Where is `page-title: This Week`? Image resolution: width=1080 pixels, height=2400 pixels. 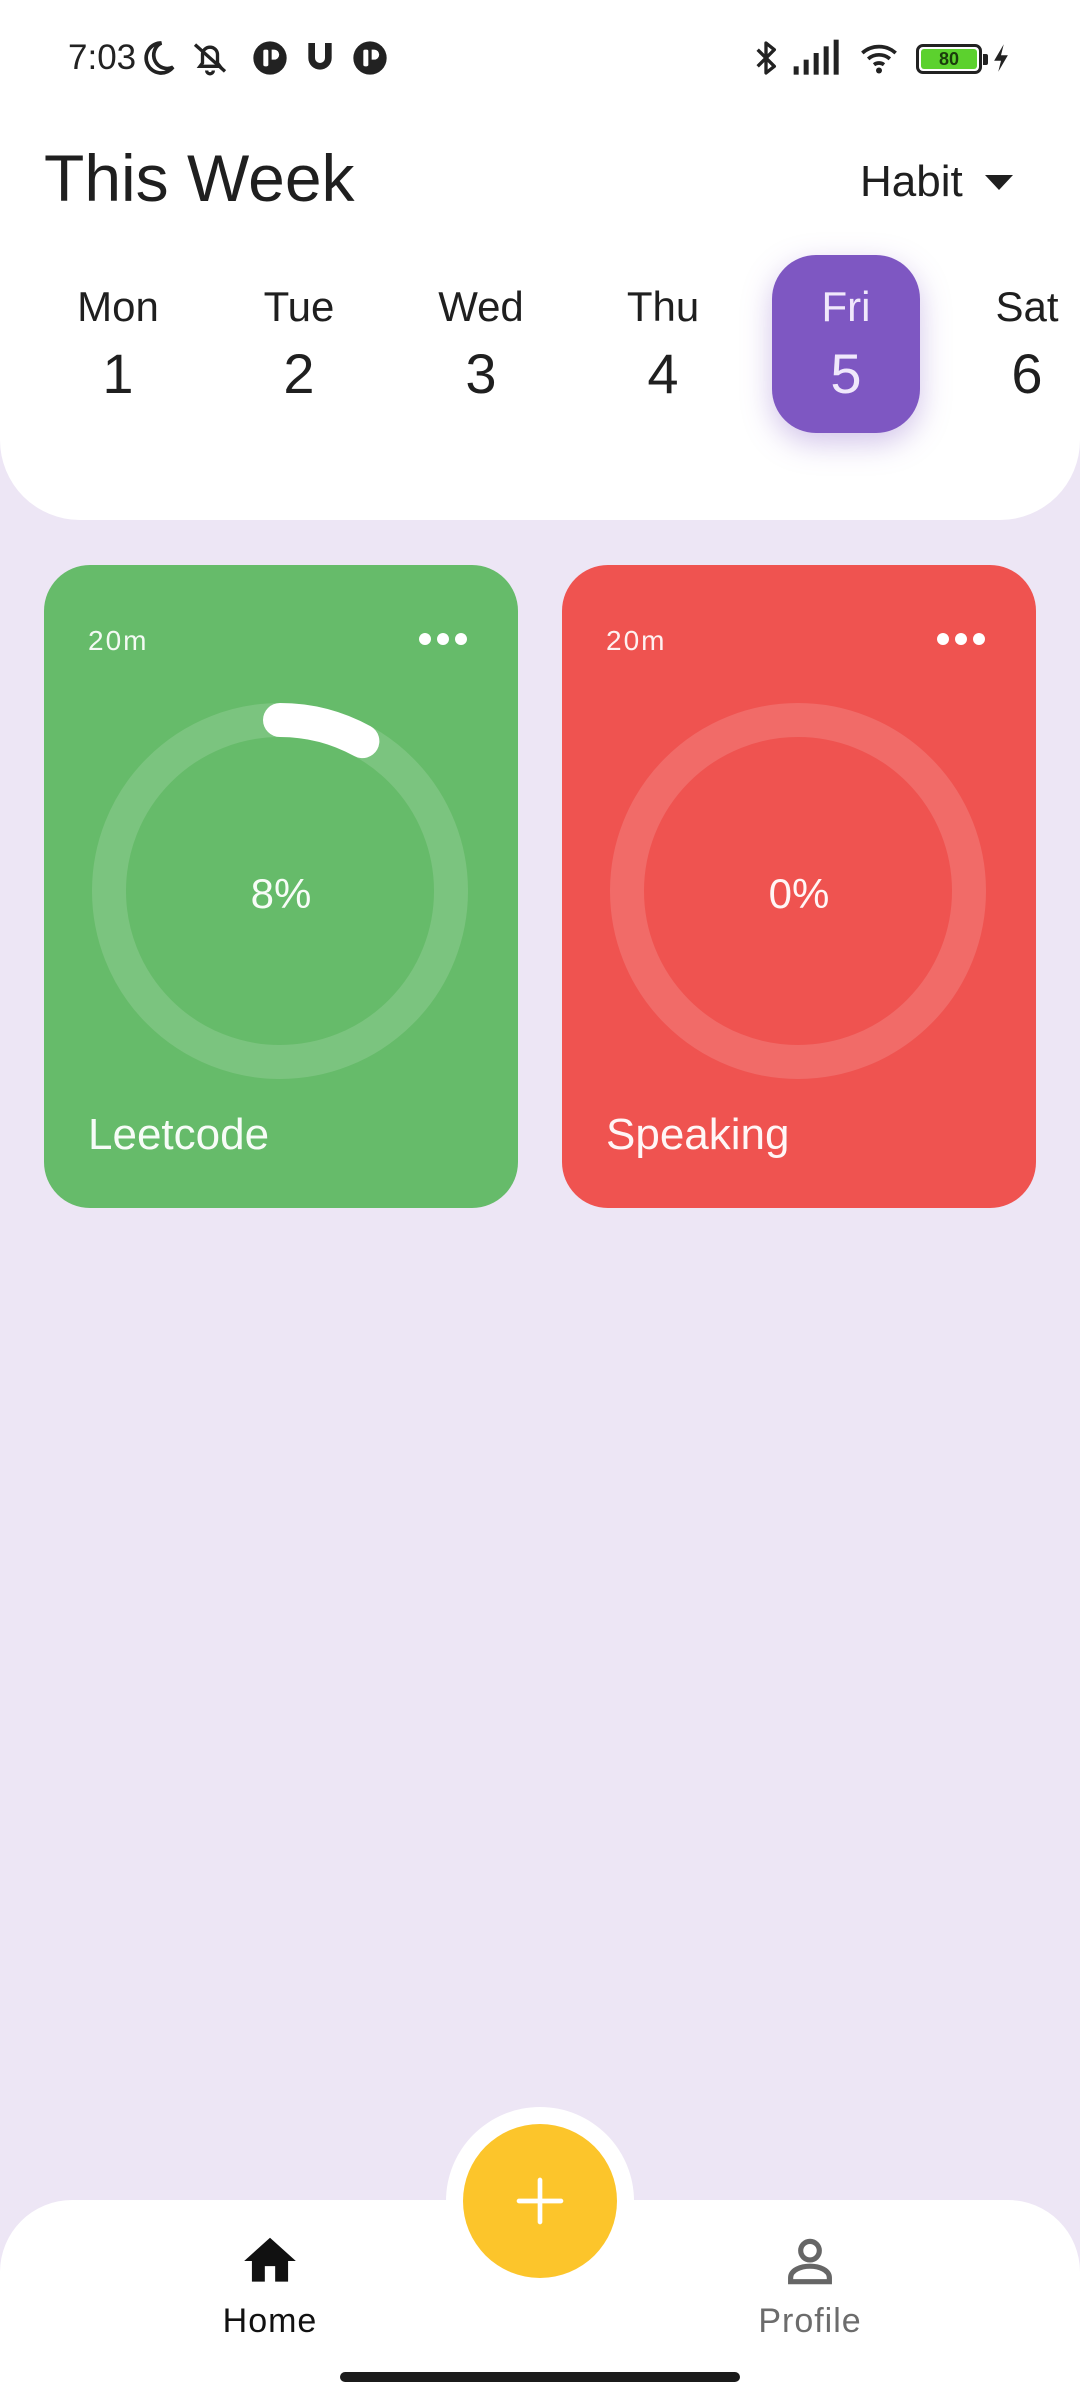
page-title: This Week is located at coordinates (199, 178).